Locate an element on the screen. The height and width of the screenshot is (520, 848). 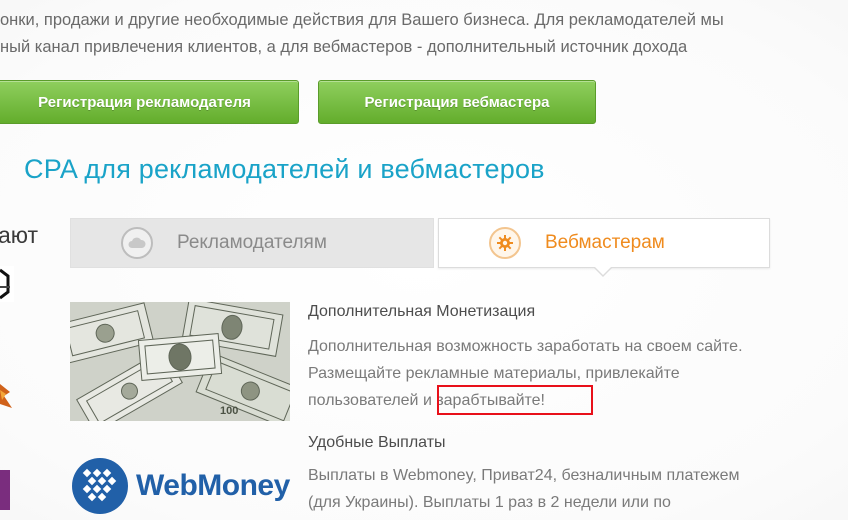
gear-icon is located at coordinates (505, 243).